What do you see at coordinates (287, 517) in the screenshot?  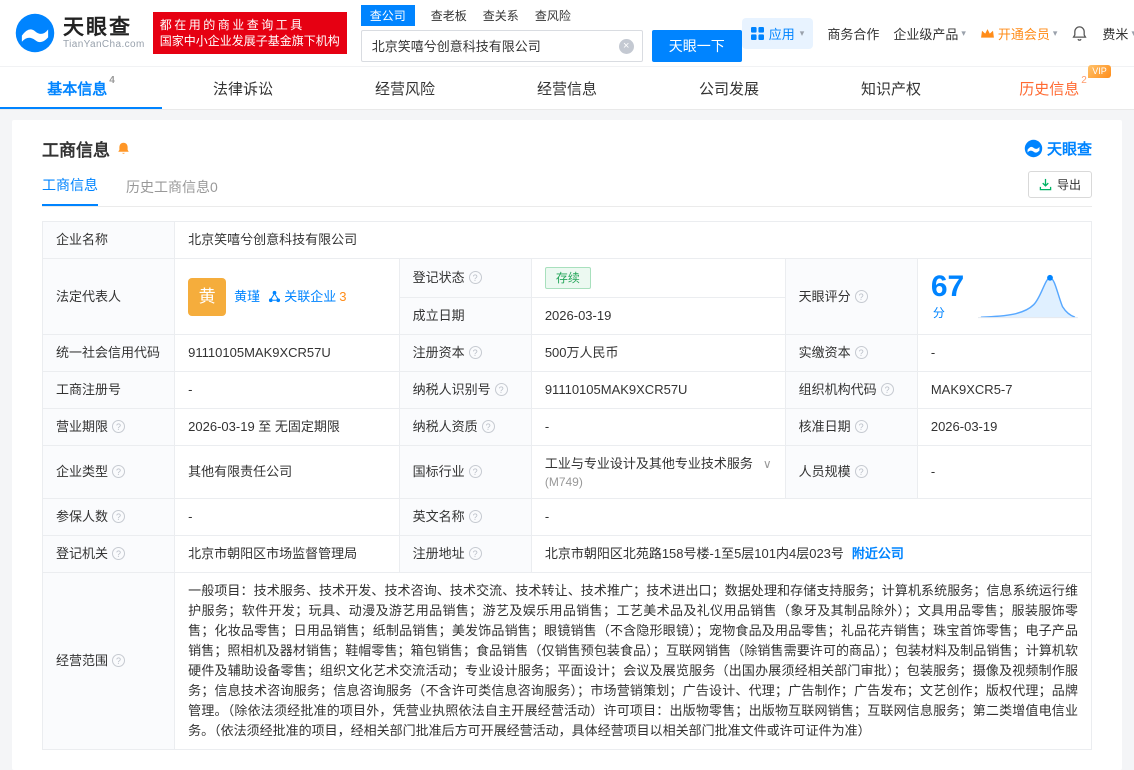 I see `value-insured-count: -` at bounding box center [287, 517].